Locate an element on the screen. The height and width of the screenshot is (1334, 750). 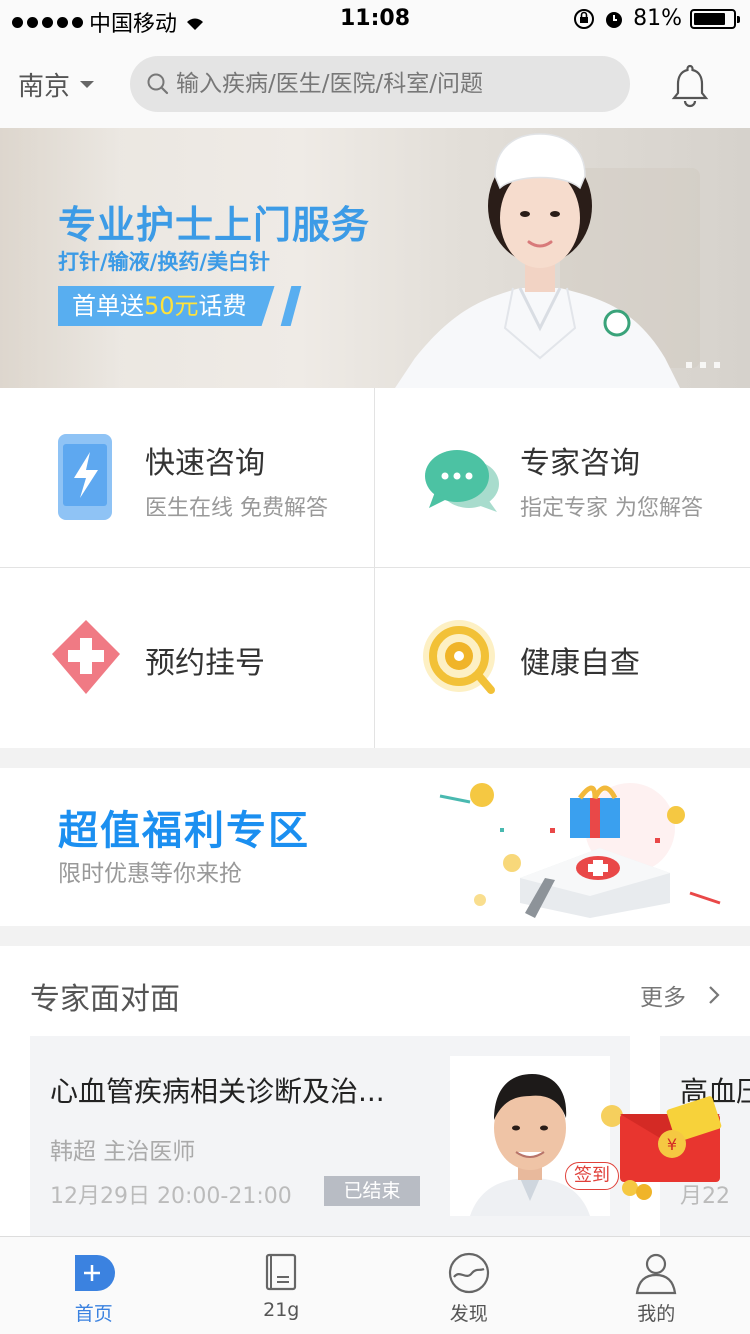
tab-profile: 我的 is located at coordinates (656, 1285).